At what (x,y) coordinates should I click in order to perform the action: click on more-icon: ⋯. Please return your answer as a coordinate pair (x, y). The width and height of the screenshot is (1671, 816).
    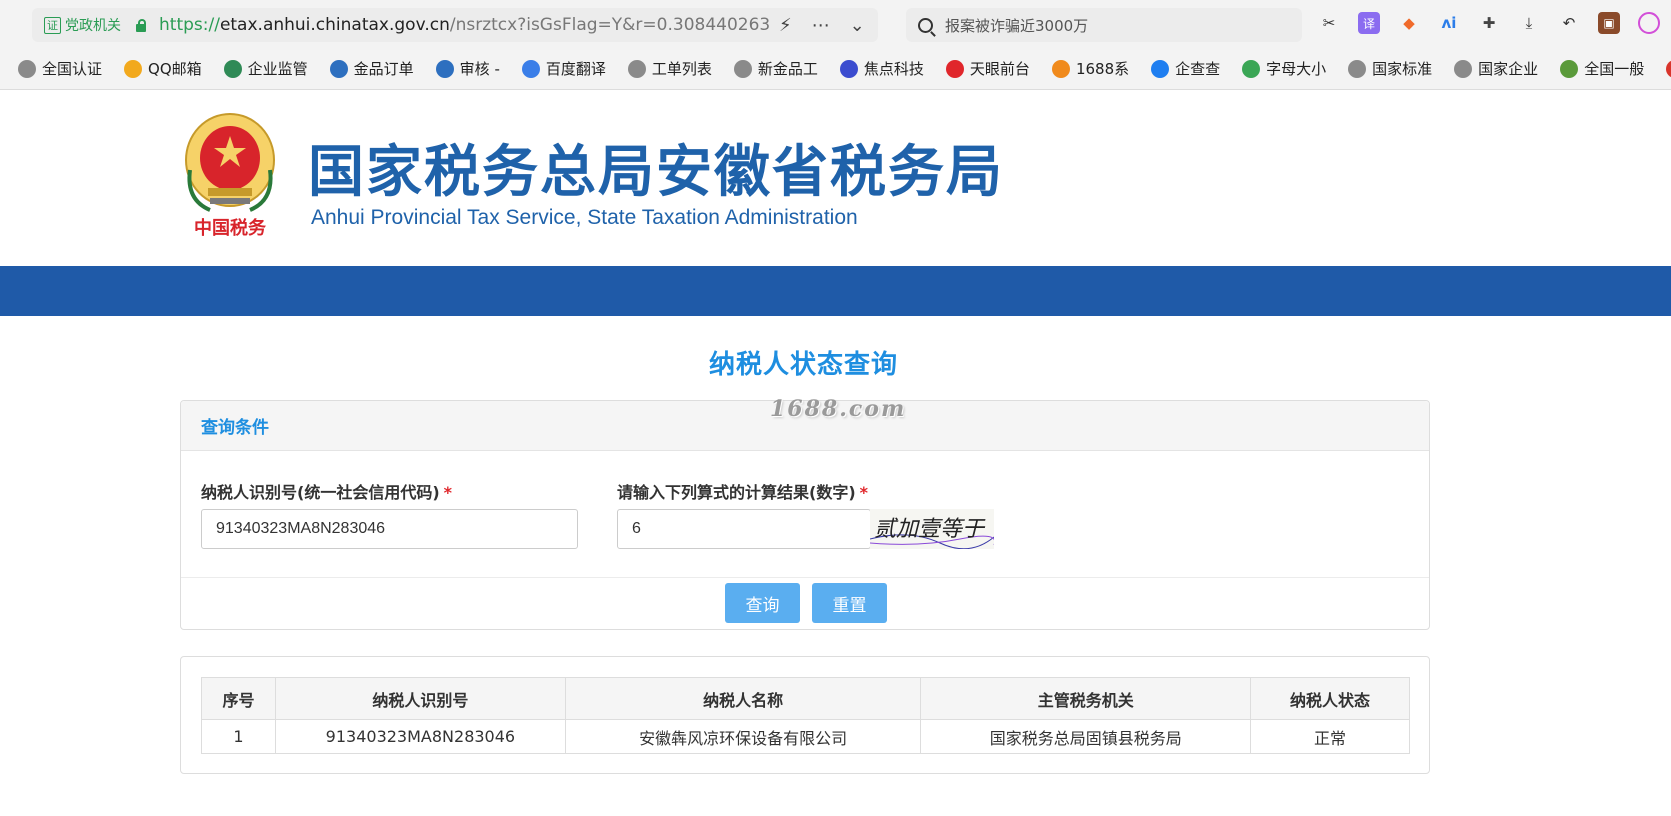
    Looking at the image, I should click on (821, 25).